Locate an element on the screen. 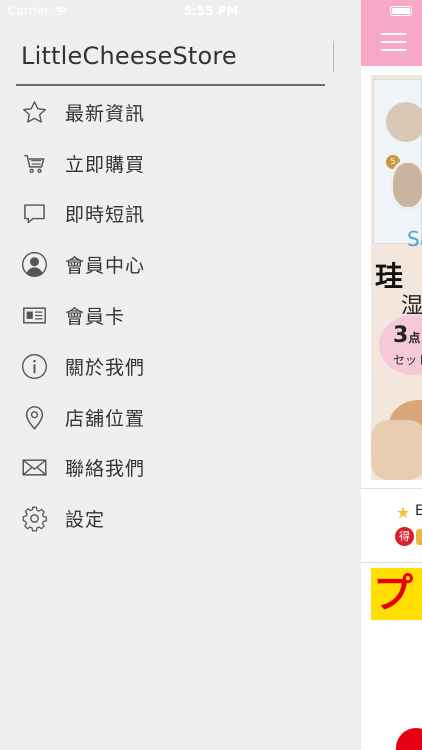 This screenshot has height=750, width=422. set-badge-text: セット is located at coordinates (407, 360).